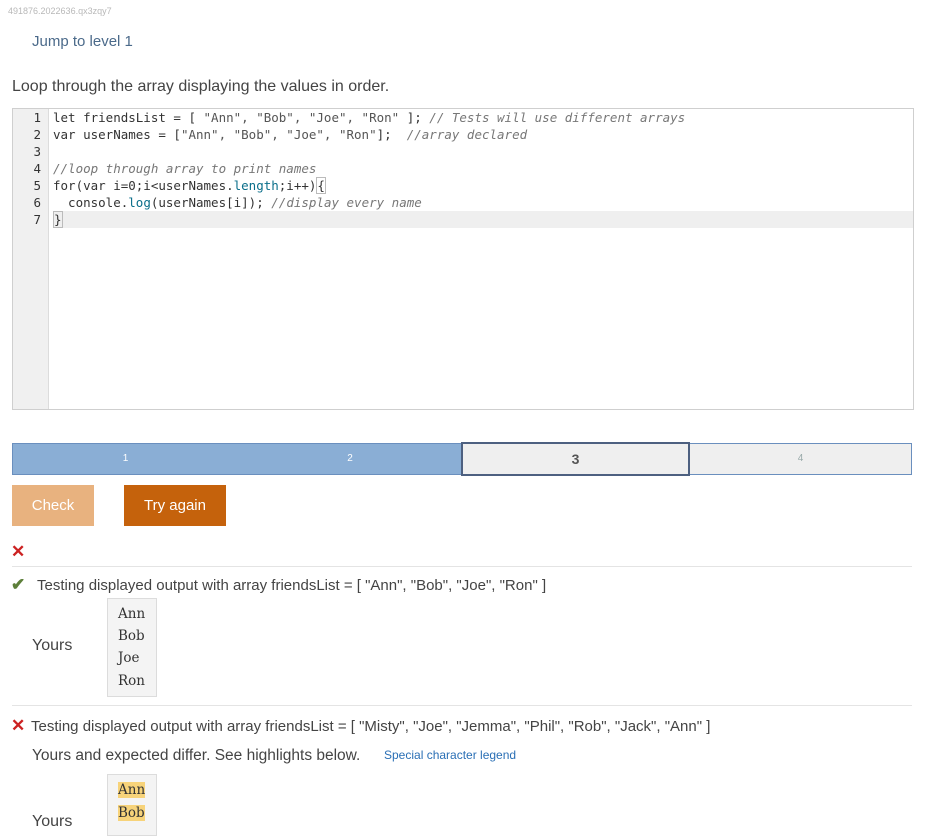 This screenshot has width=927, height=836. Describe the element at coordinates (350, 459) in the screenshot. I see `level-segment-2: 2` at that location.